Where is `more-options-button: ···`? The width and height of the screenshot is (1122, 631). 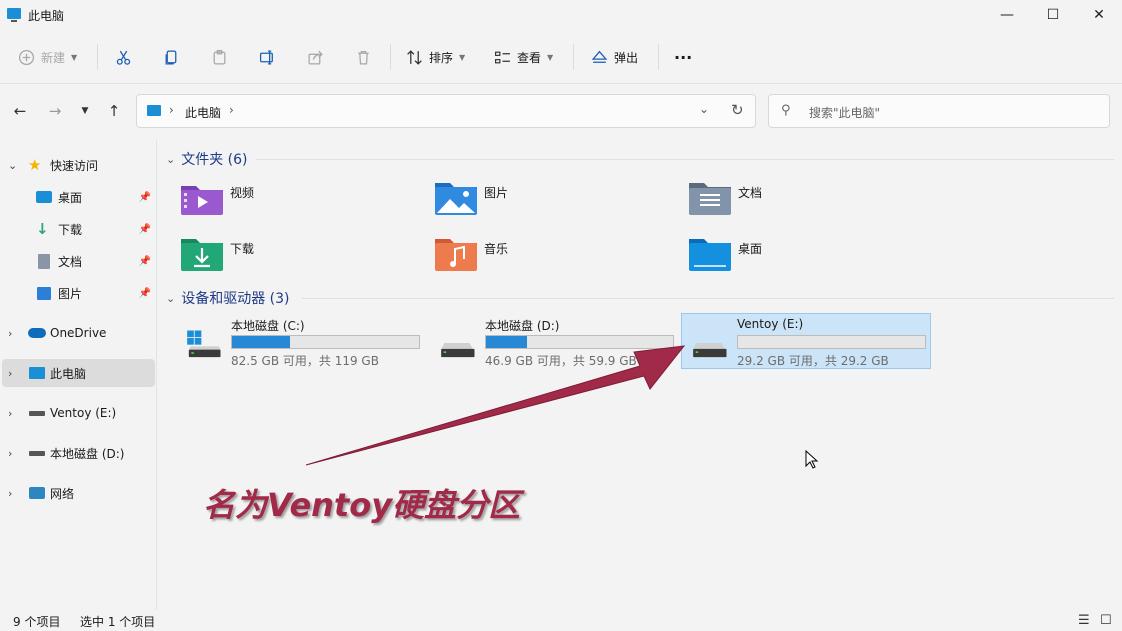 more-options-button: ··· is located at coordinates (683, 57).